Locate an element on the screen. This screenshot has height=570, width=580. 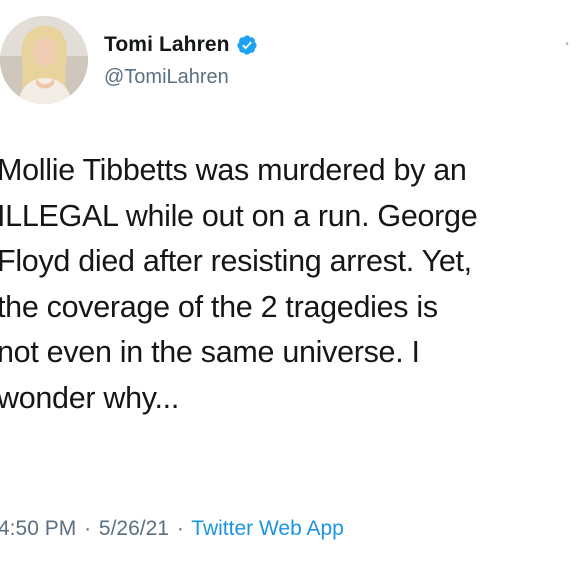
tweet-text-line: not even in the same universe. I is located at coordinates (210, 352).